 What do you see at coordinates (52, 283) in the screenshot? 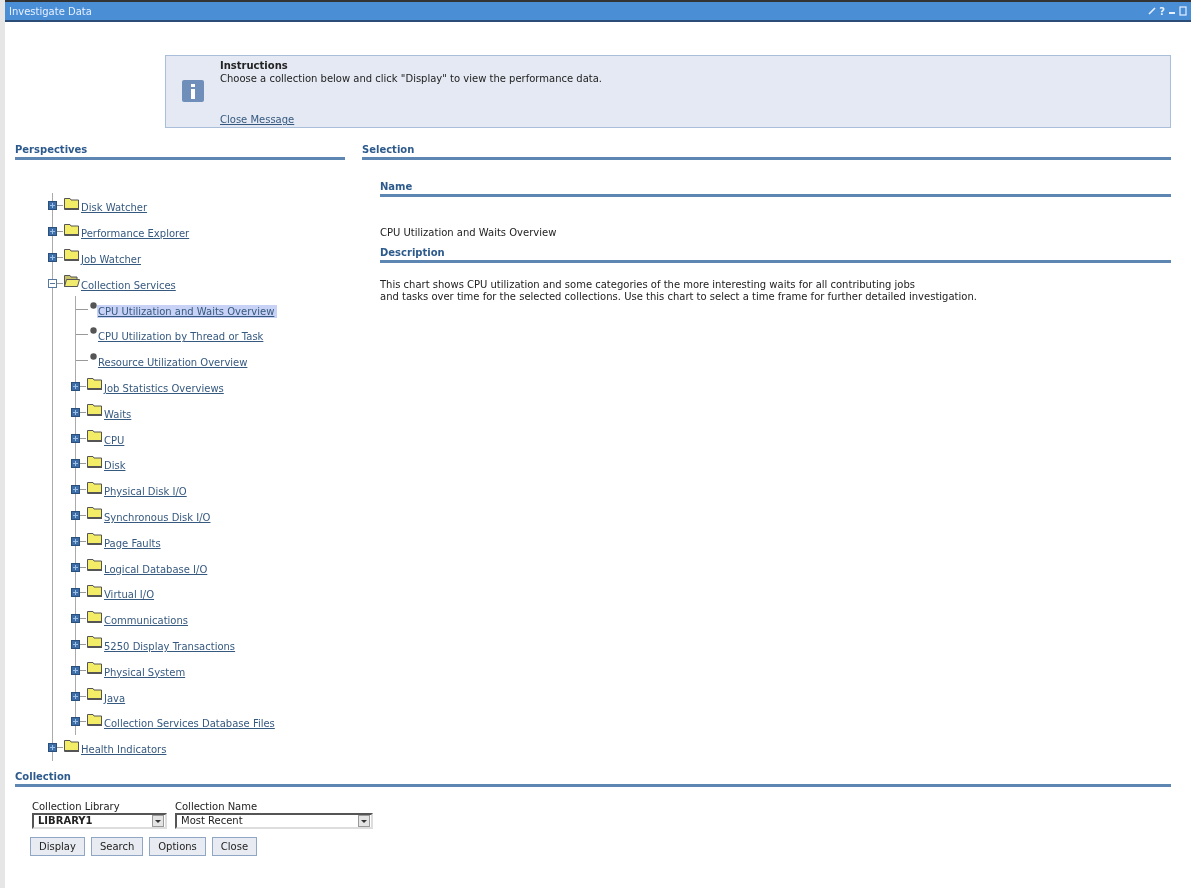
I see `collapse-icon` at bounding box center [52, 283].